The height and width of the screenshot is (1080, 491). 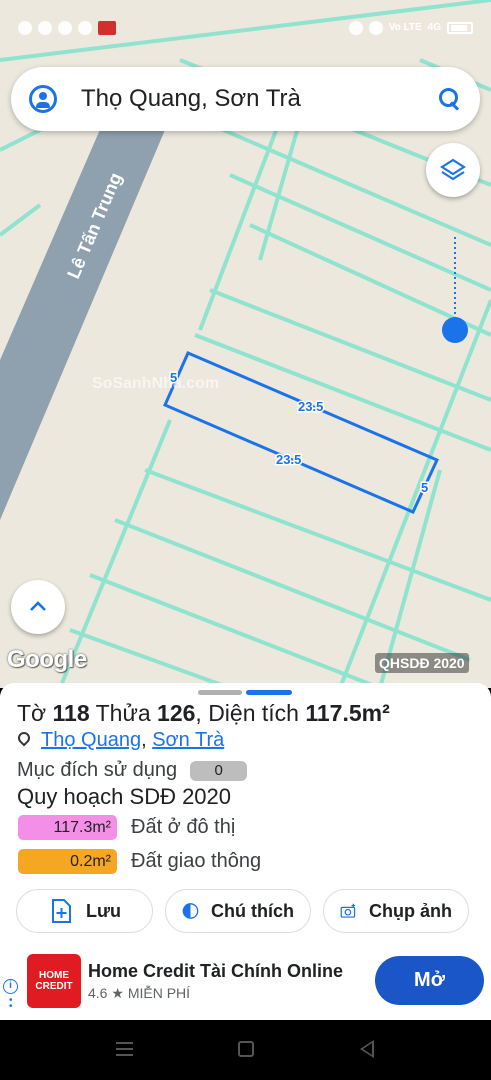 What do you see at coordinates (67, 861) in the screenshot?
I see `area-badge: 0.2m²` at bounding box center [67, 861].